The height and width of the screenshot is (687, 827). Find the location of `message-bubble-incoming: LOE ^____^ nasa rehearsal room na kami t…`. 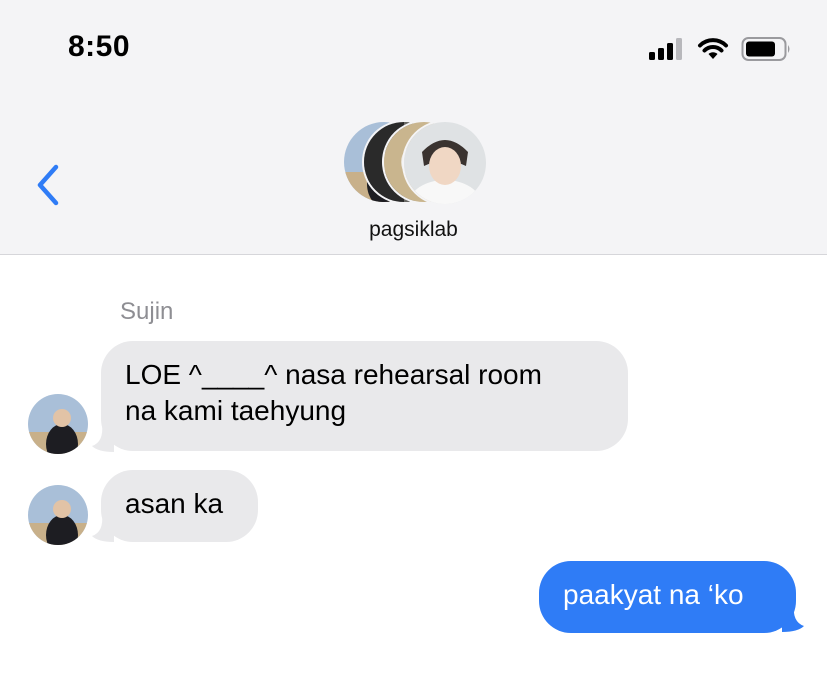

message-bubble-incoming: LOE ^____^ nasa rehearsal room na kami t… is located at coordinates (364, 396).